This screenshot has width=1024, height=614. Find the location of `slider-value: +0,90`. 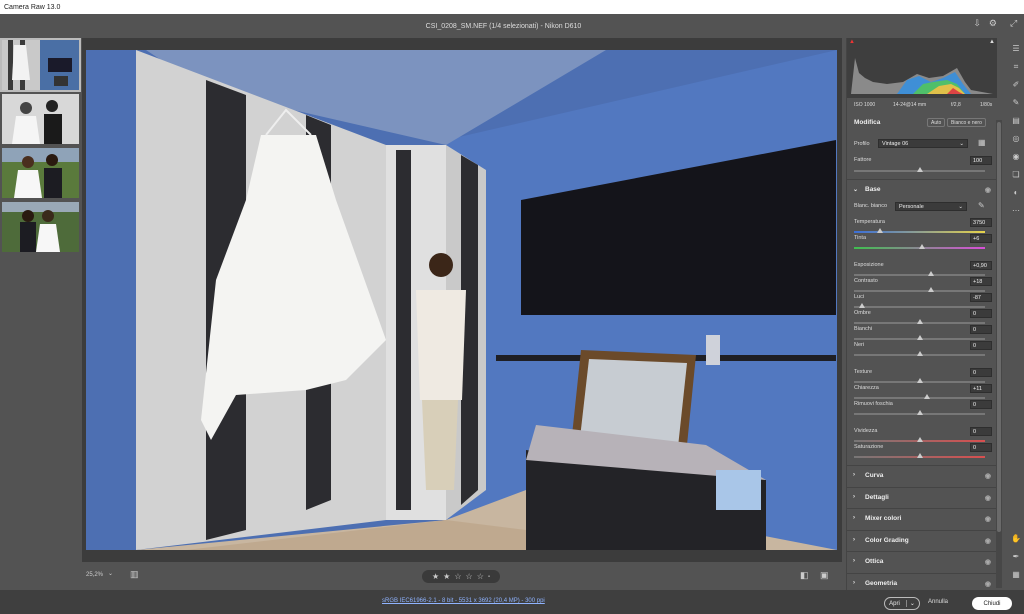

slider-value: +0,90 is located at coordinates (981, 265).